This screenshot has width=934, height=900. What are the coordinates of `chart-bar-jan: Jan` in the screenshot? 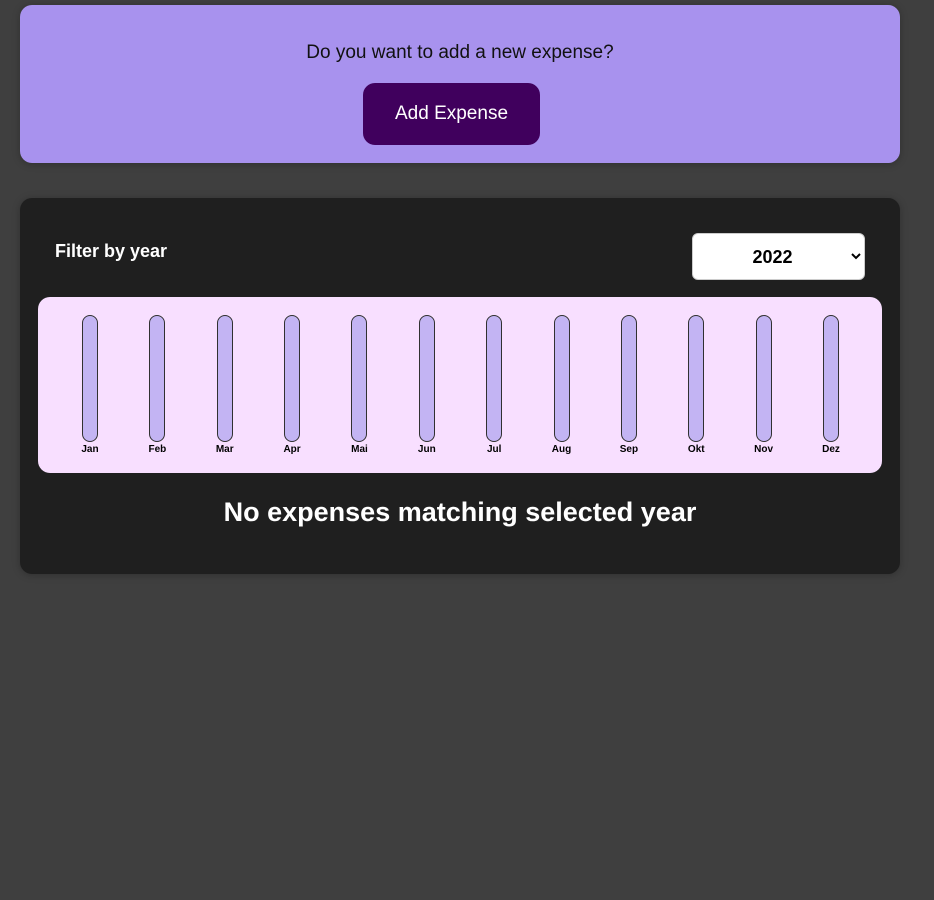 It's located at (90, 390).